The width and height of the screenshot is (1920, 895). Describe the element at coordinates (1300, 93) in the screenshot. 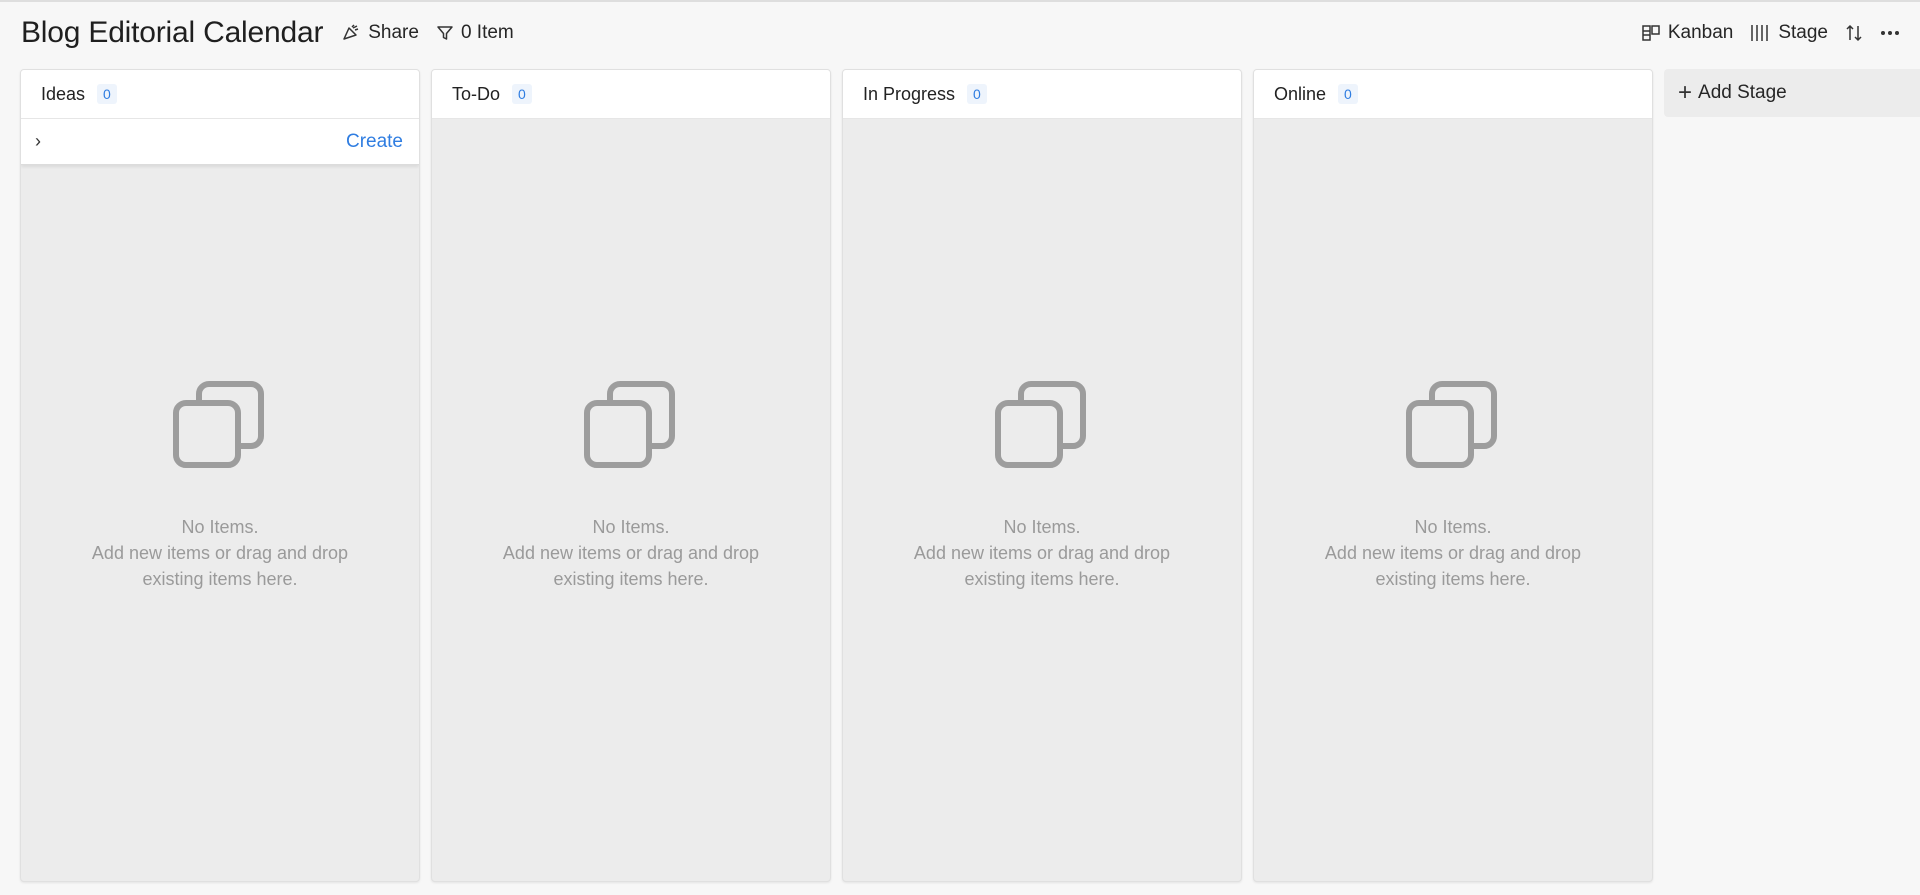

I see `column-title: Online` at that location.